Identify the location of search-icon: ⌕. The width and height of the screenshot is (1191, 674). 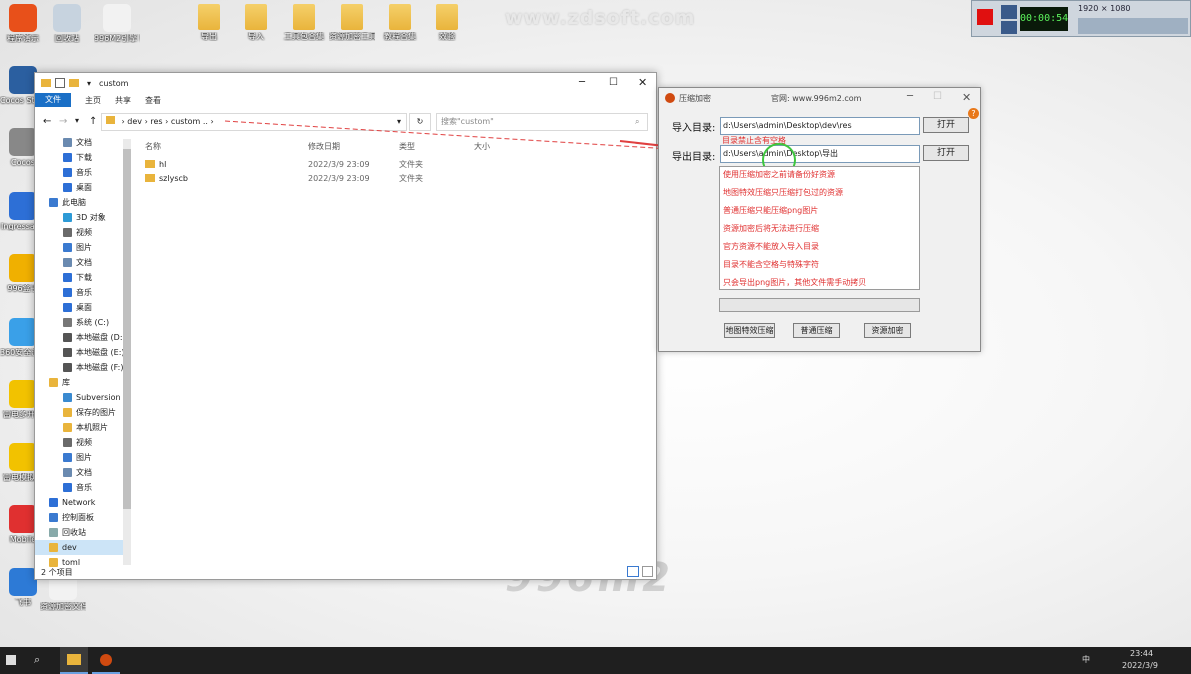
(37, 660).